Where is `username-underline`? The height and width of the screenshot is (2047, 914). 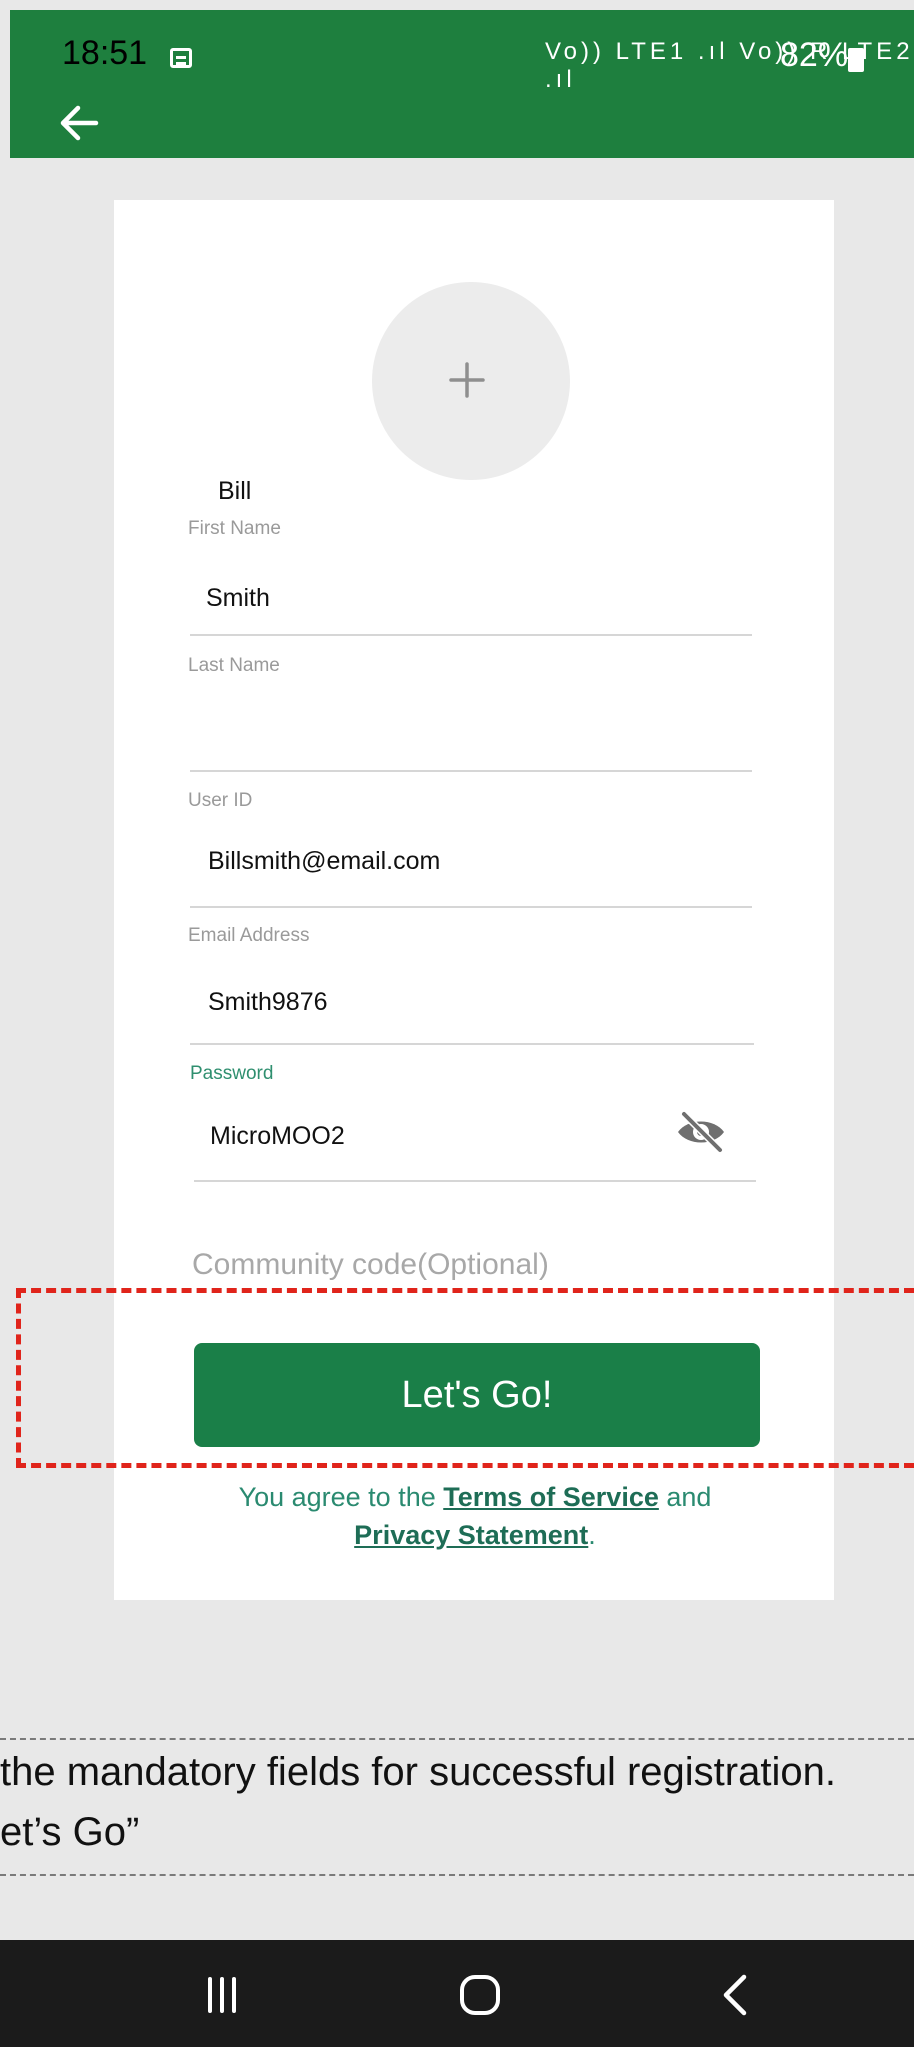
username-underline is located at coordinates (472, 1044).